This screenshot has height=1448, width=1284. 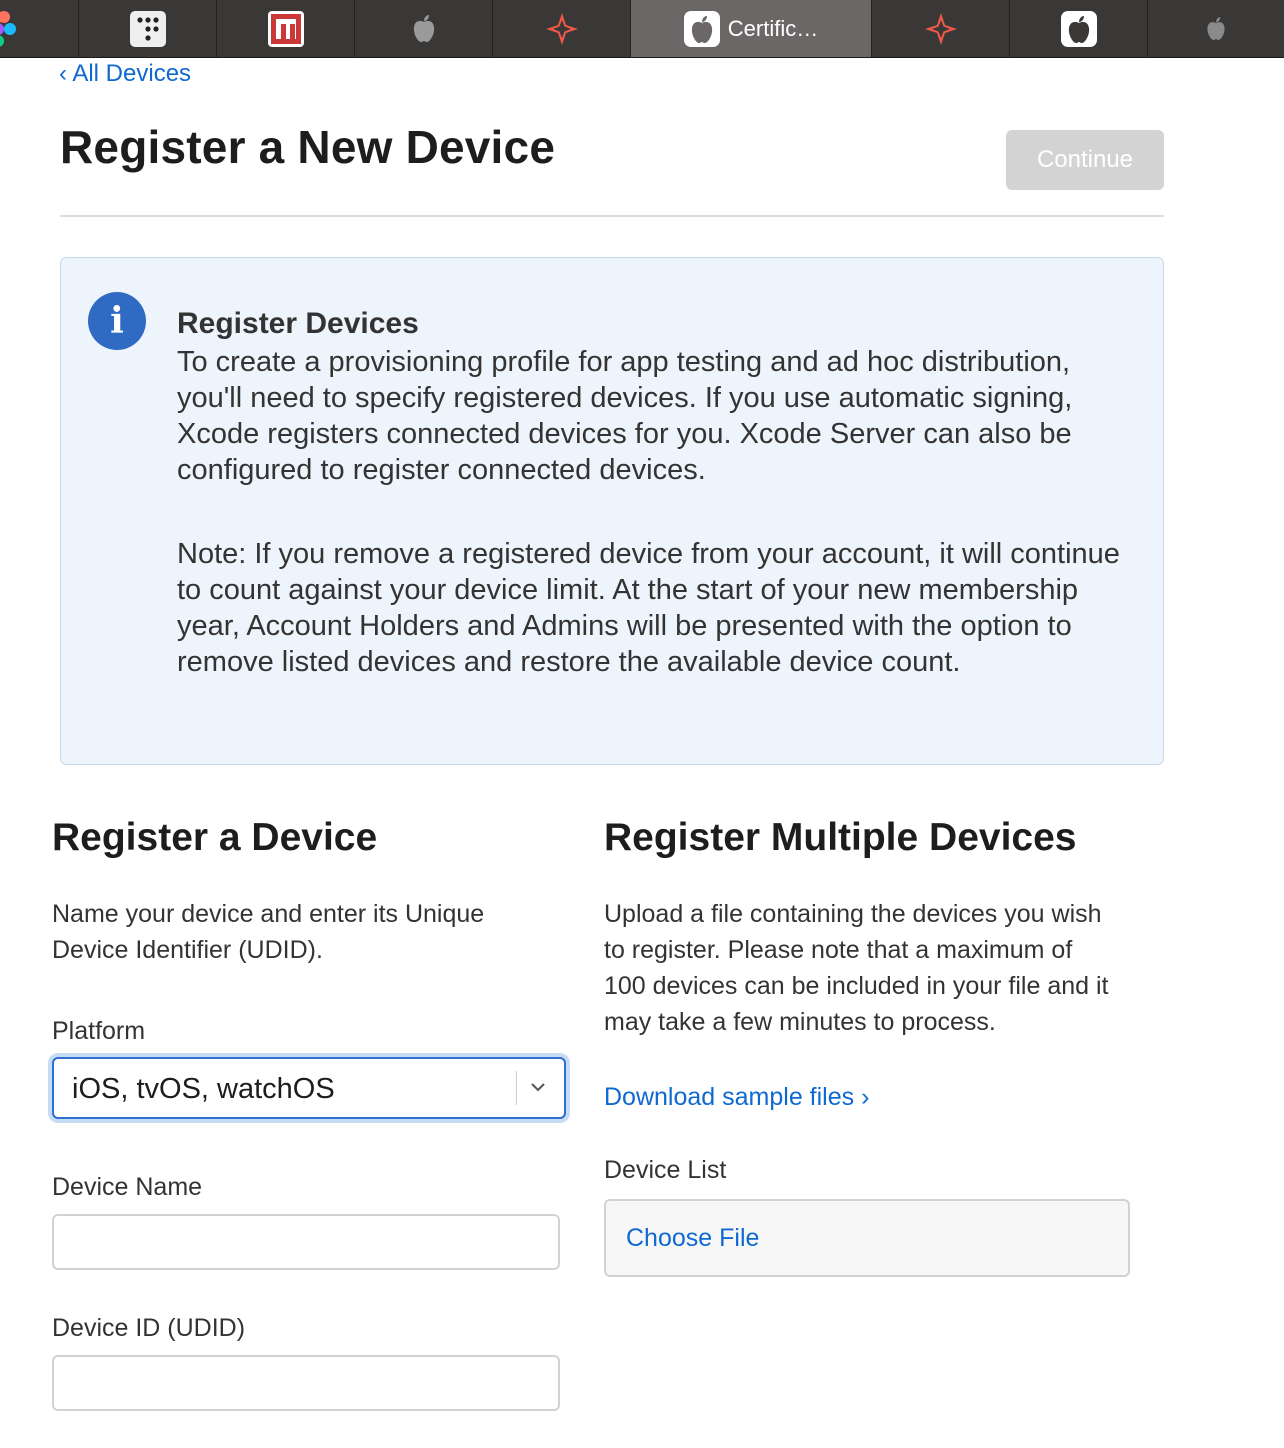 I want to click on tab-figma, so click(x=39, y=28).